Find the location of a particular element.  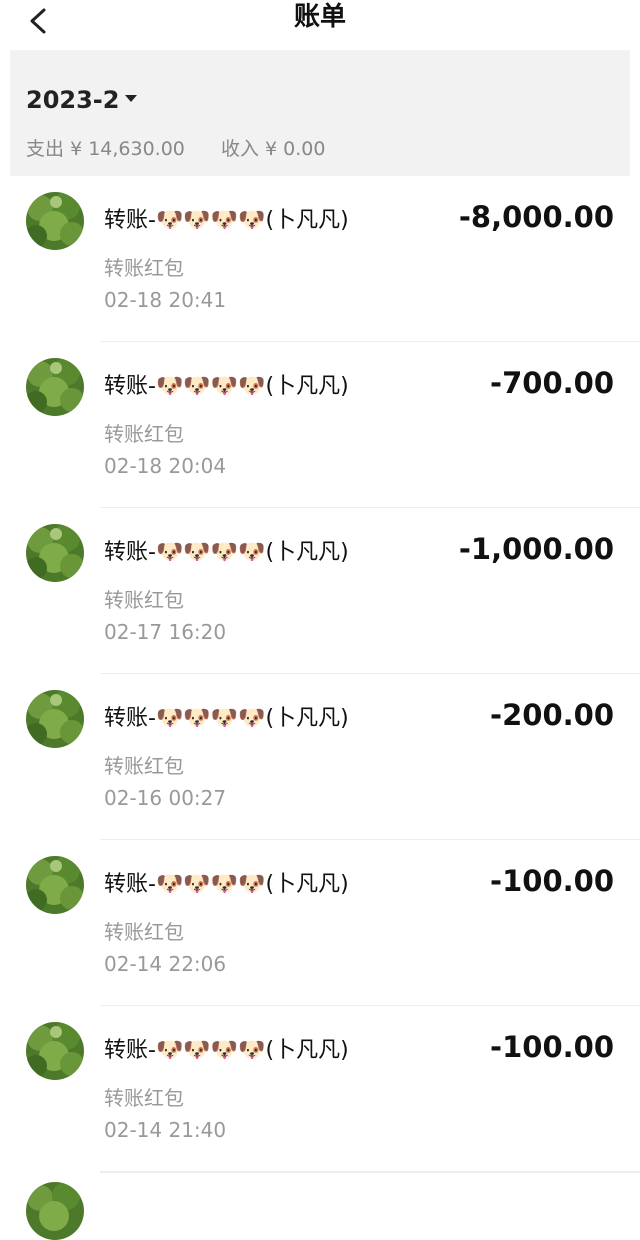

transaction-time: 02-17 16:20 is located at coordinates (165, 632).